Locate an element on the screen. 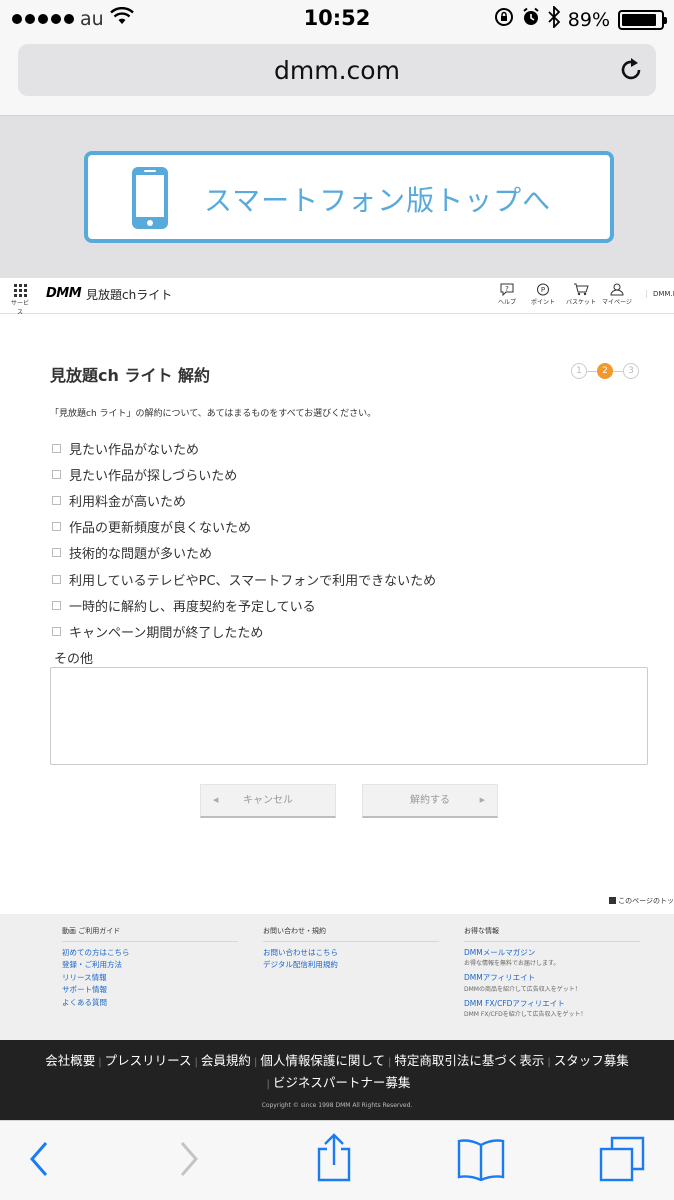  step-connector is located at coordinates (592, 371).